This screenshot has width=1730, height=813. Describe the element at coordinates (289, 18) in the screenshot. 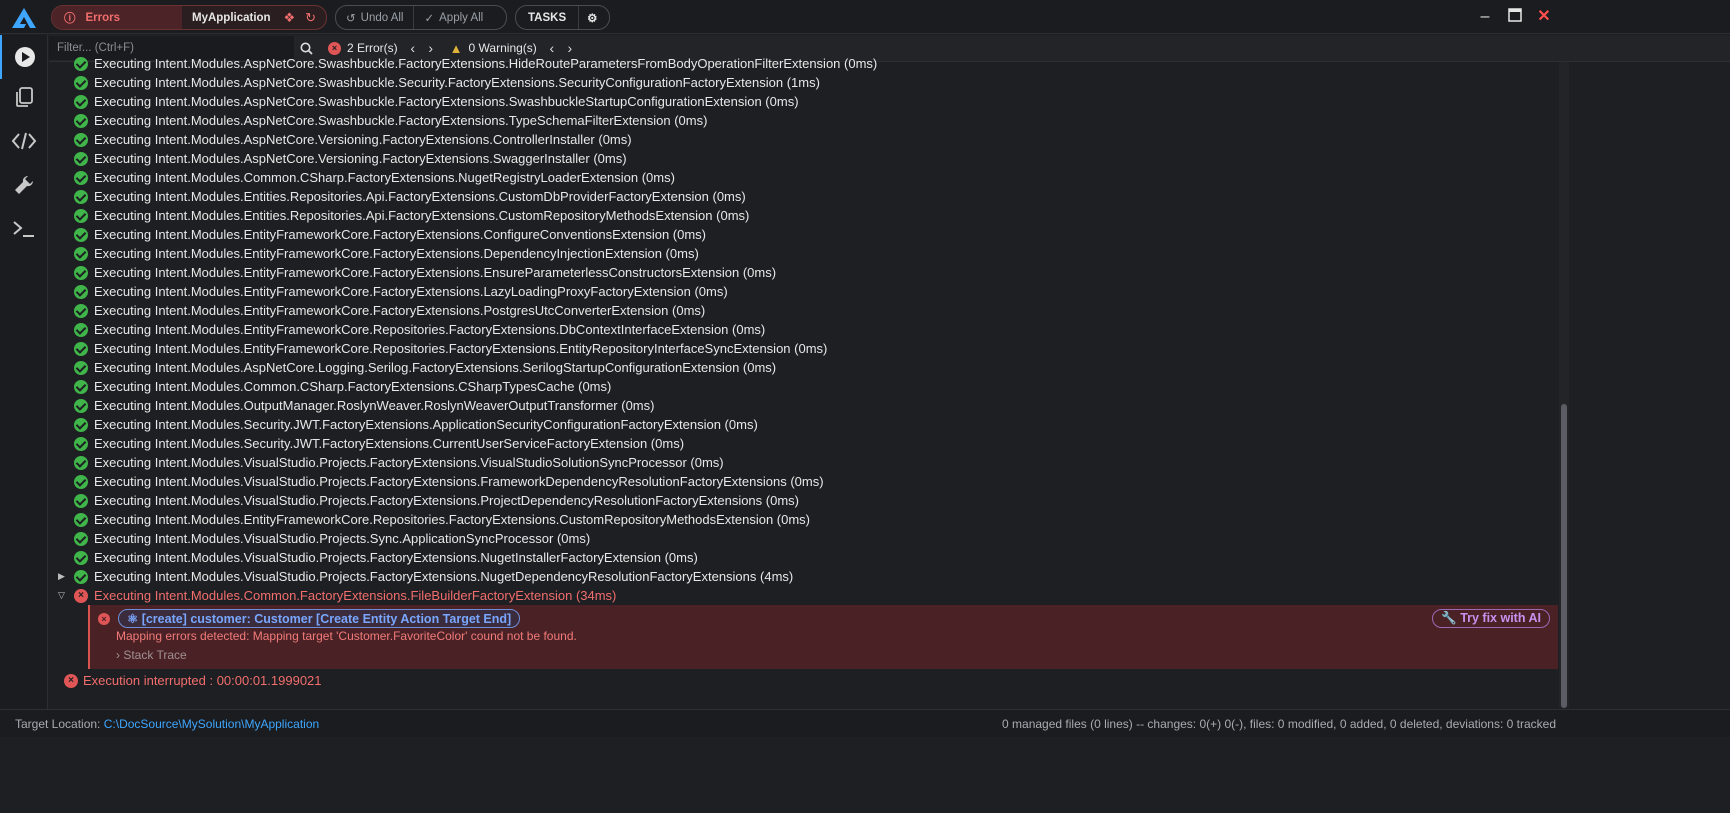

I see `bug-icon: ❖` at that location.